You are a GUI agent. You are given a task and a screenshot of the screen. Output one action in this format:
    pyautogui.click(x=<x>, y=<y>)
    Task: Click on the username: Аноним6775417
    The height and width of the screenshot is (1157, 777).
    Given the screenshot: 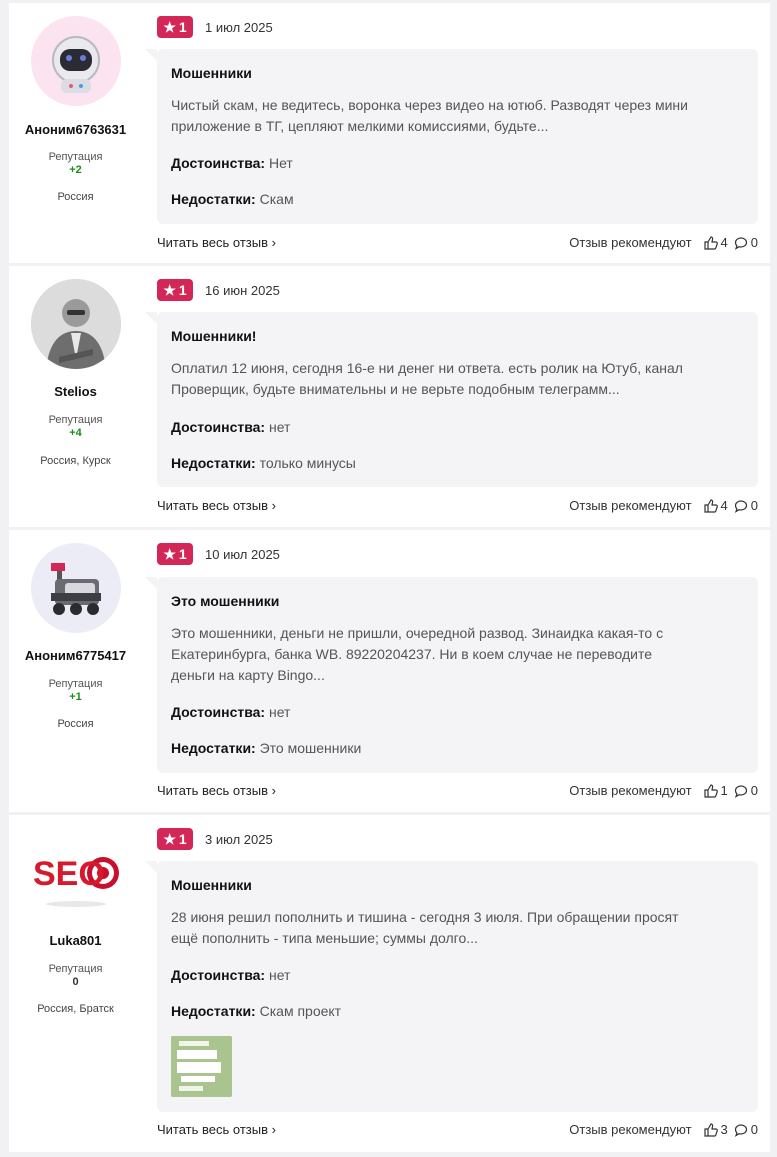 What is the action you would take?
    pyautogui.click(x=75, y=655)
    